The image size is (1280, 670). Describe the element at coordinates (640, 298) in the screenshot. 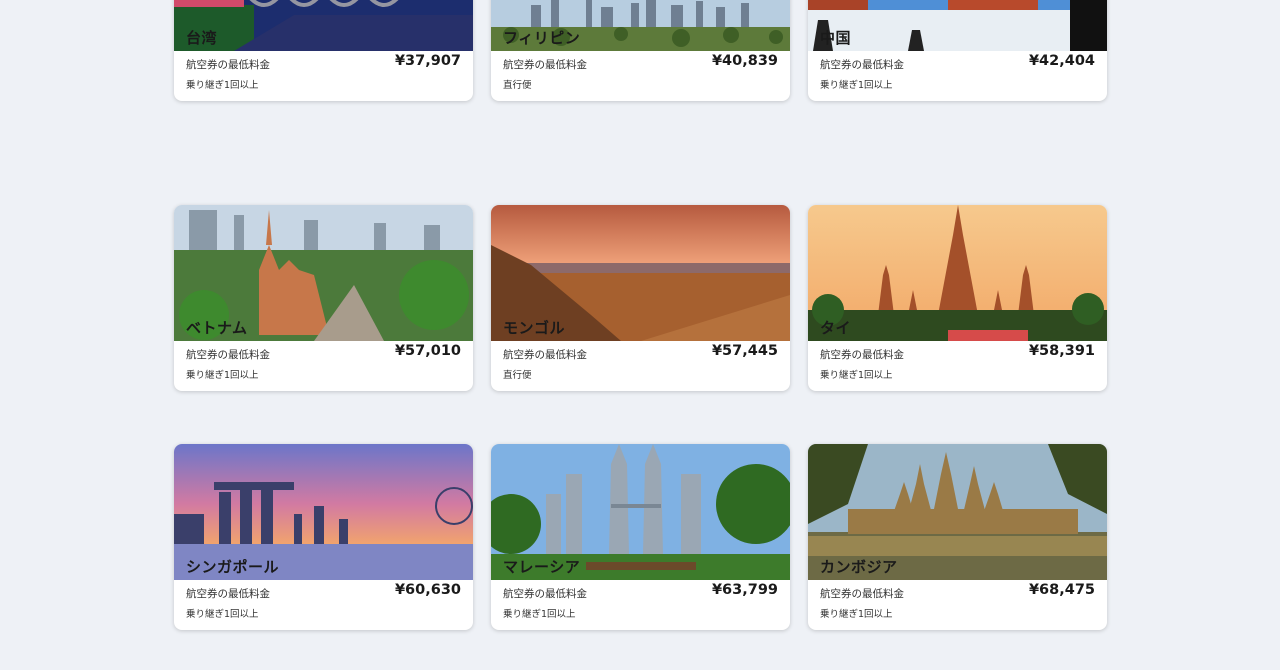

I see `destination-card-mongolia: モンゴル 航空券の最低料金 ¥57,445 直行便` at that location.